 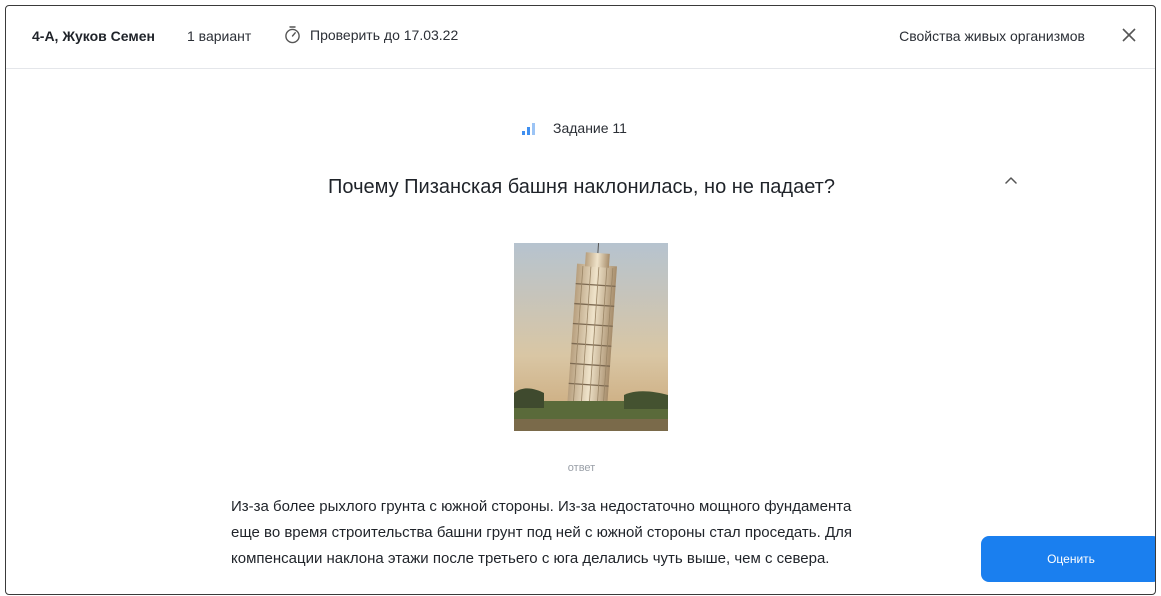 I want to click on topic-title: Свойства живых организмов, so click(x=992, y=36).